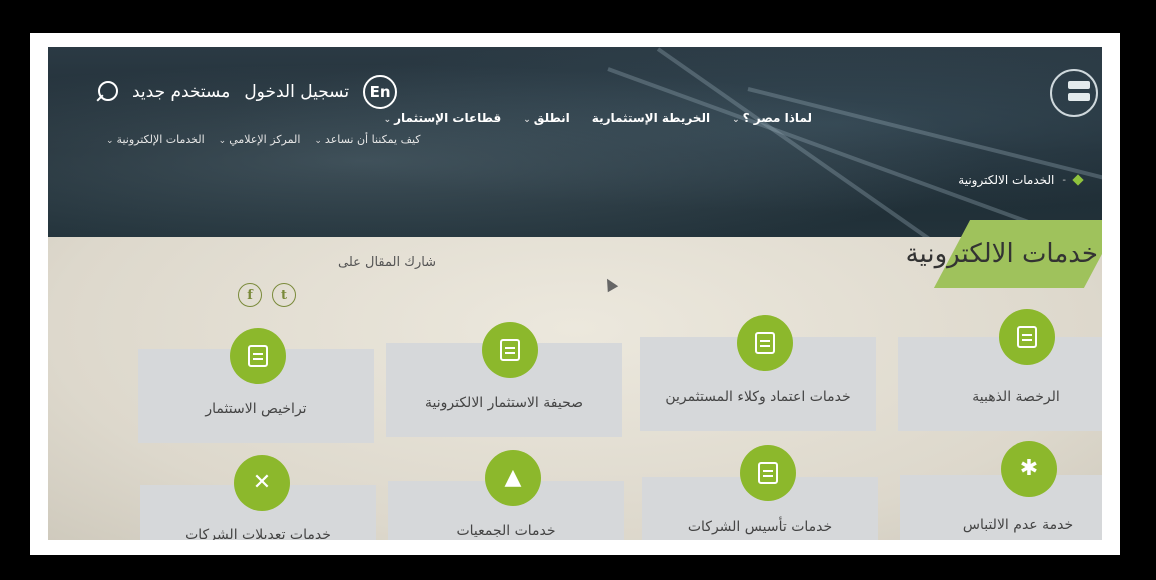 This screenshot has height=580, width=1156. Describe the element at coordinates (284, 295) in the screenshot. I see `twitter-icon: t` at that location.